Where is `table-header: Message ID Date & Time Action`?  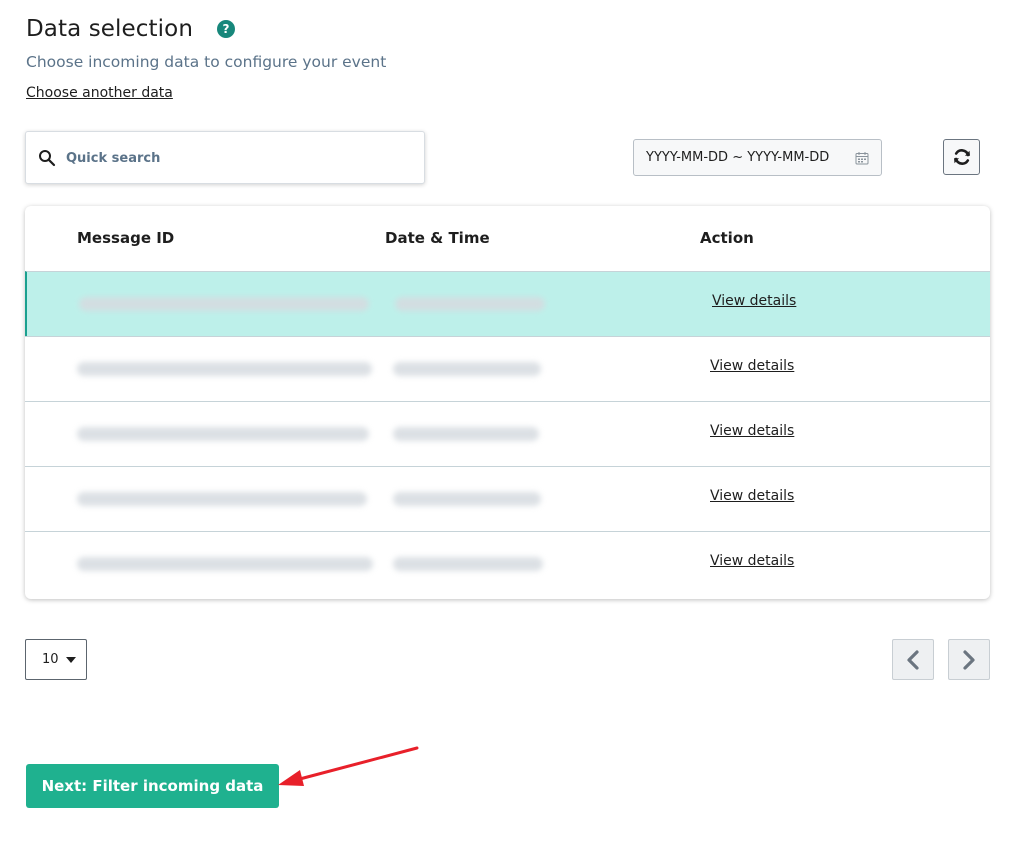
table-header: Message ID Date & Time Action is located at coordinates (507, 238).